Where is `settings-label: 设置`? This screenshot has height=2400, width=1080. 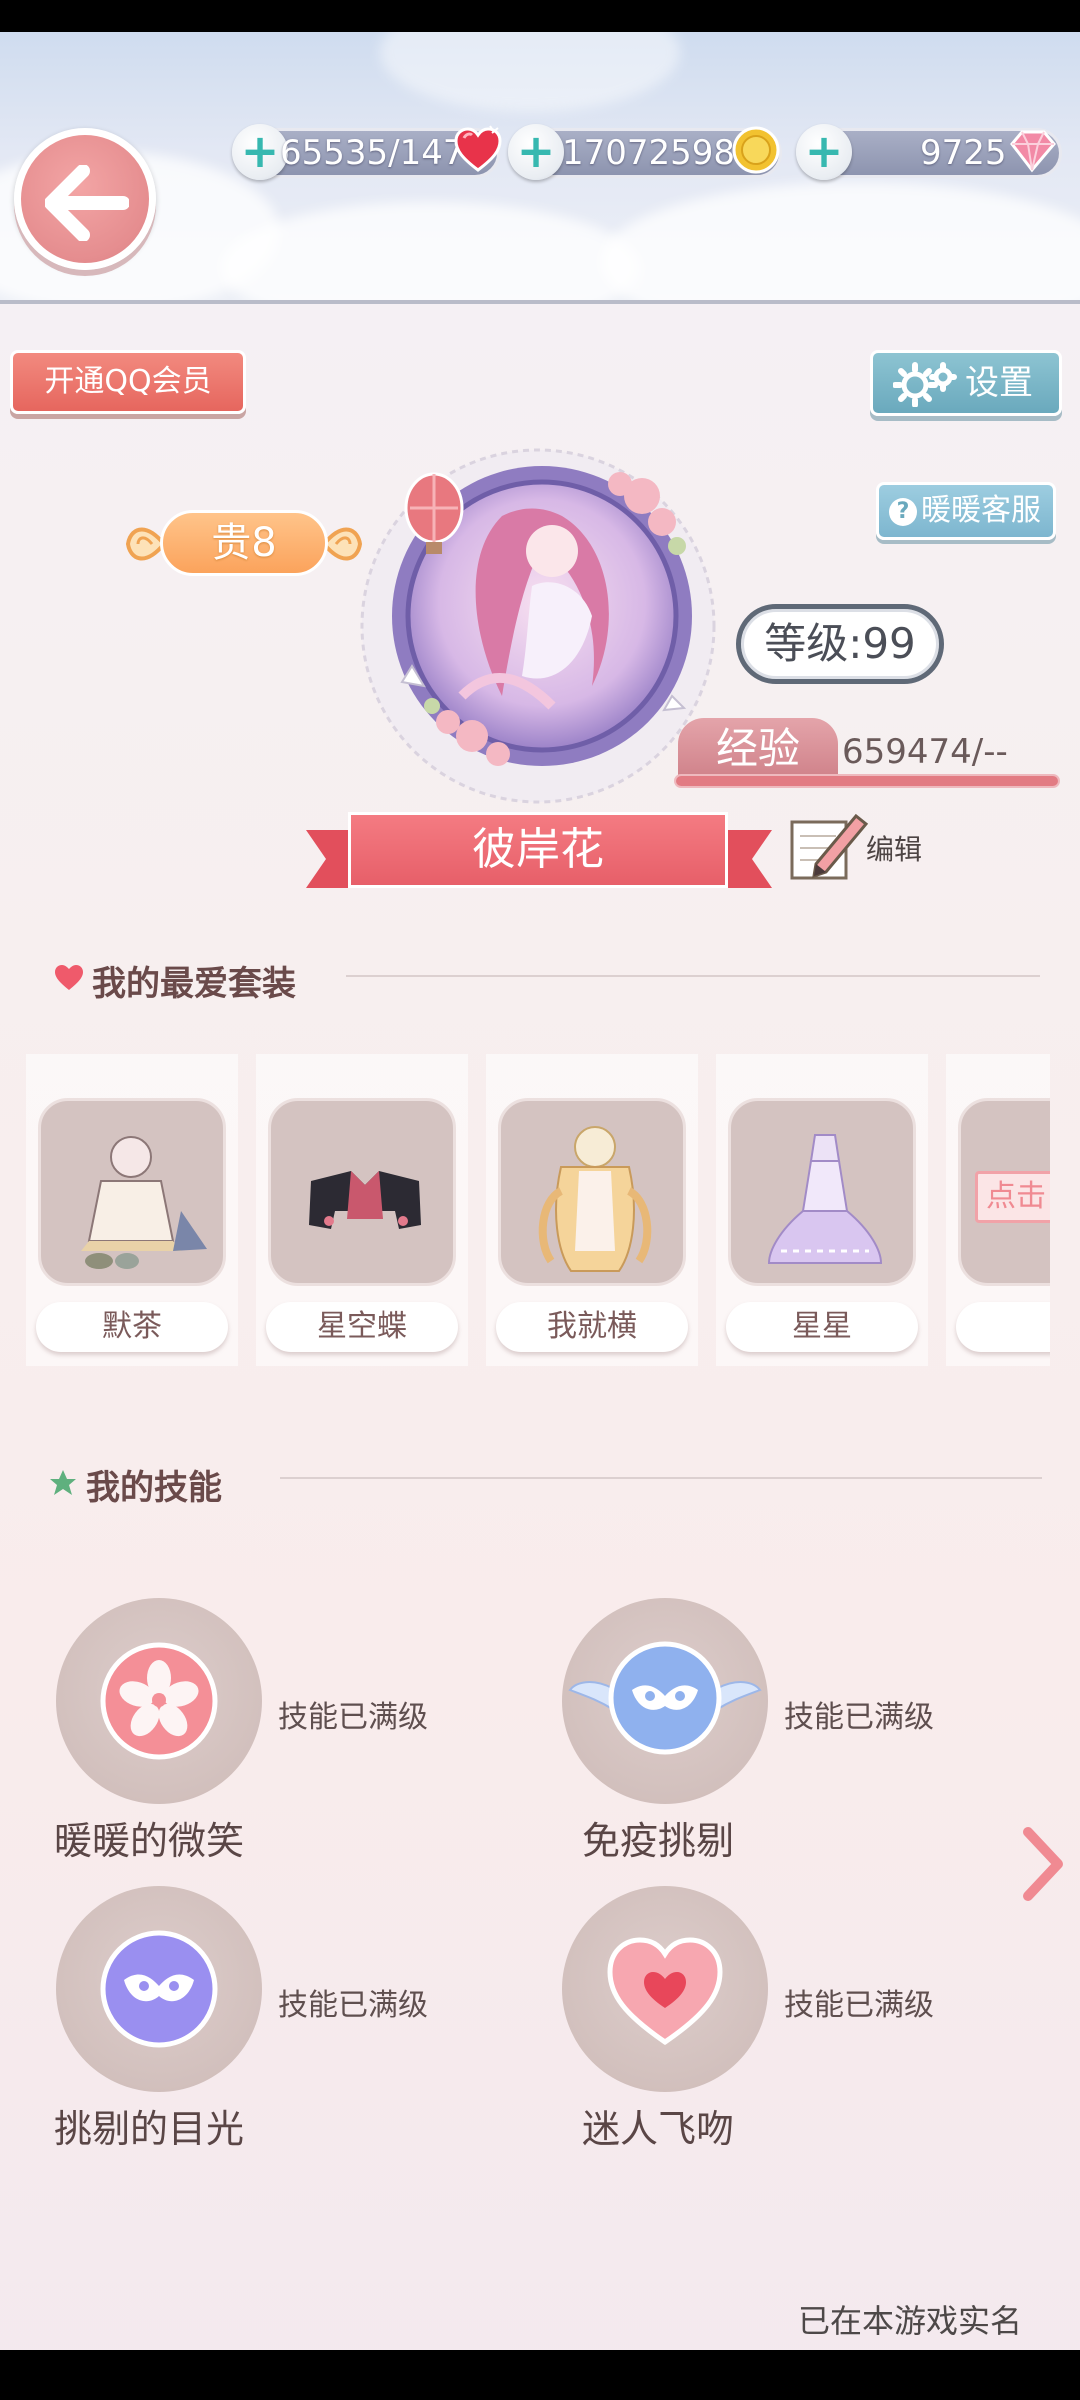 settings-label: 设置 is located at coordinates (999, 383).